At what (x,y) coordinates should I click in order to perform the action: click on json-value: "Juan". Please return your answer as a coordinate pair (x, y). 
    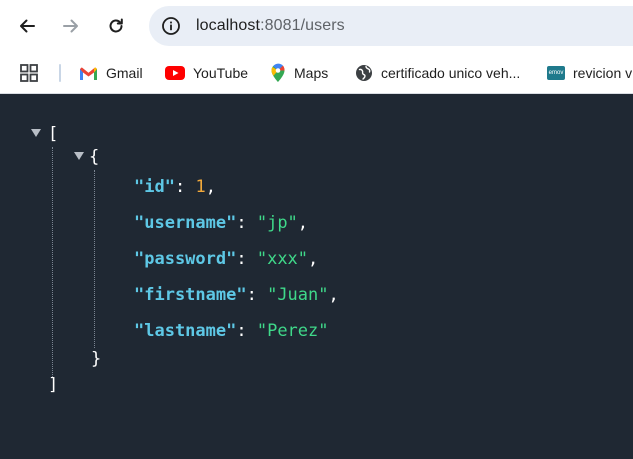
    Looking at the image, I should click on (298, 295).